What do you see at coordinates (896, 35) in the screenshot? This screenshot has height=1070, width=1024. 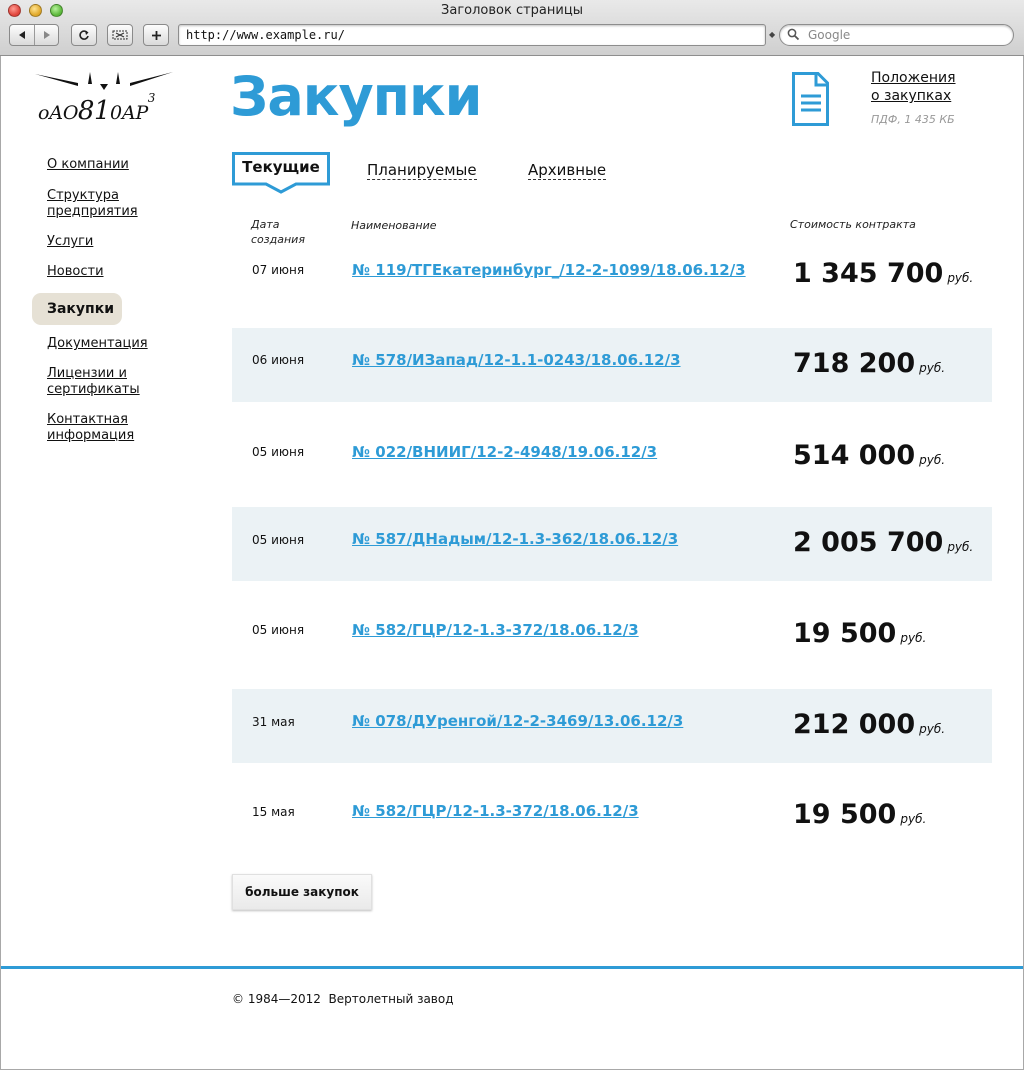 I see `search-input: Google` at bounding box center [896, 35].